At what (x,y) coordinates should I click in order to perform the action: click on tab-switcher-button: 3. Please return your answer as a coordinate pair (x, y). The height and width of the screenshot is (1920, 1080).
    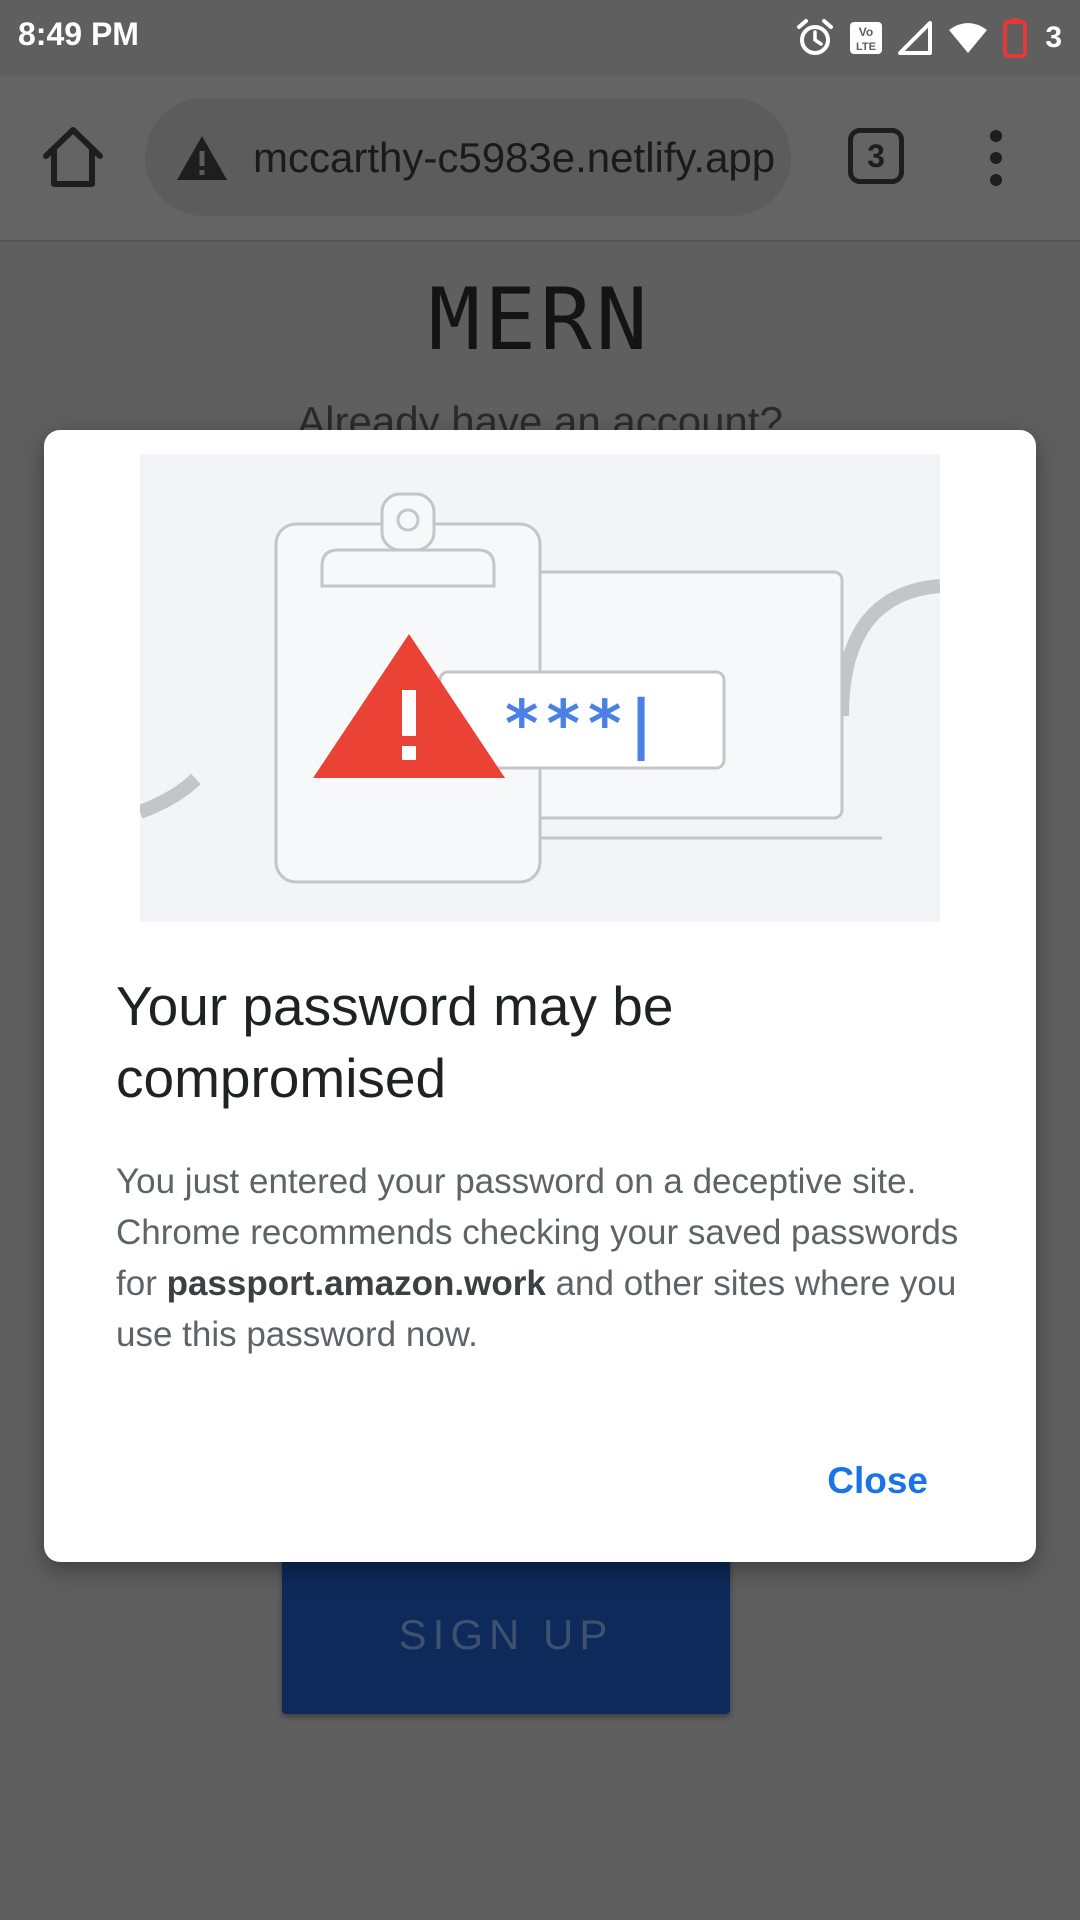
    Looking at the image, I should click on (876, 156).